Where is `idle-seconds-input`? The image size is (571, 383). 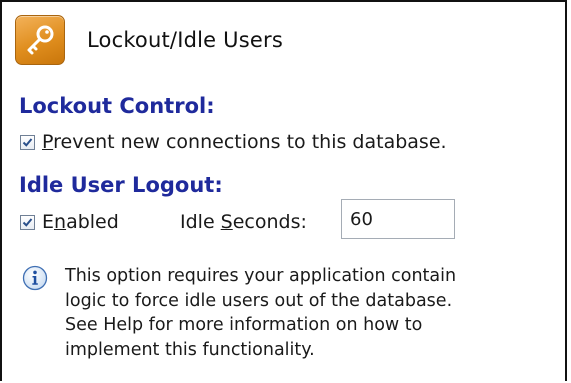 idle-seconds-input is located at coordinates (398, 219).